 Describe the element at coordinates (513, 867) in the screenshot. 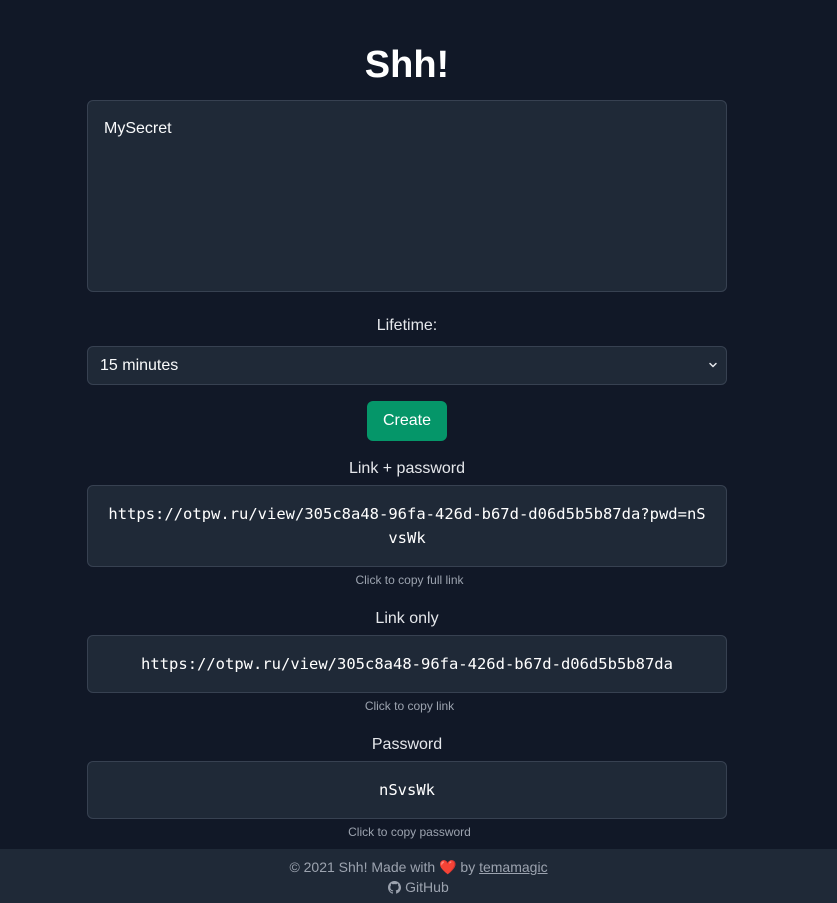

I see `author-link: temamagic` at that location.